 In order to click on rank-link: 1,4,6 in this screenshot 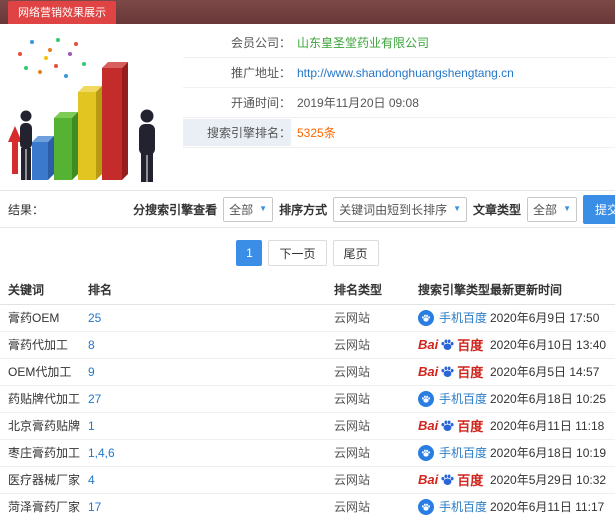, I will do `click(101, 453)`.